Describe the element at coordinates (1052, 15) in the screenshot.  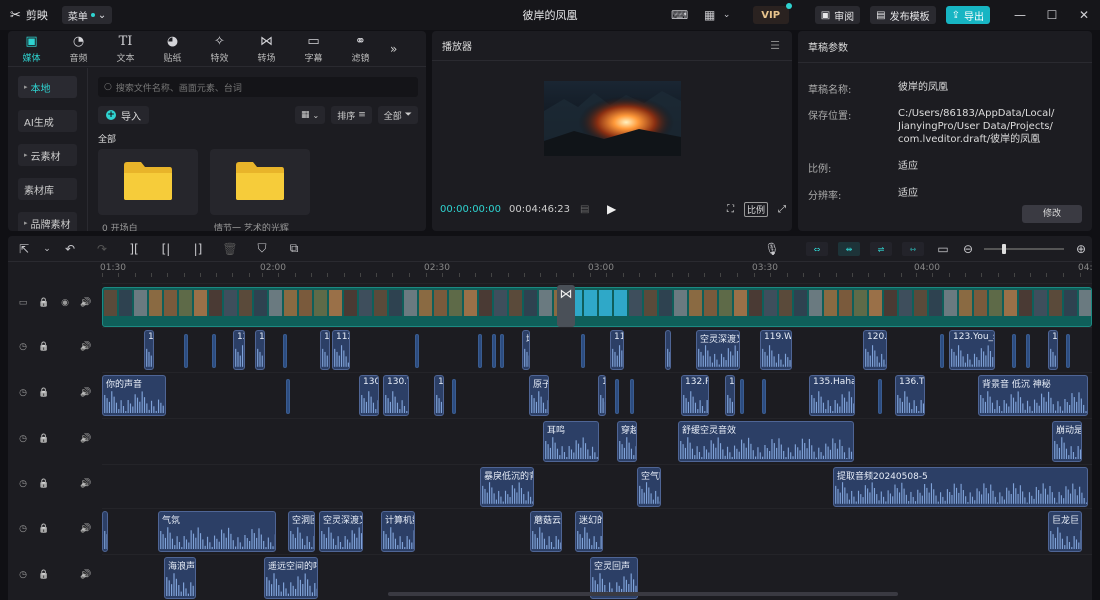
I see `maximize-icon: ☐` at that location.